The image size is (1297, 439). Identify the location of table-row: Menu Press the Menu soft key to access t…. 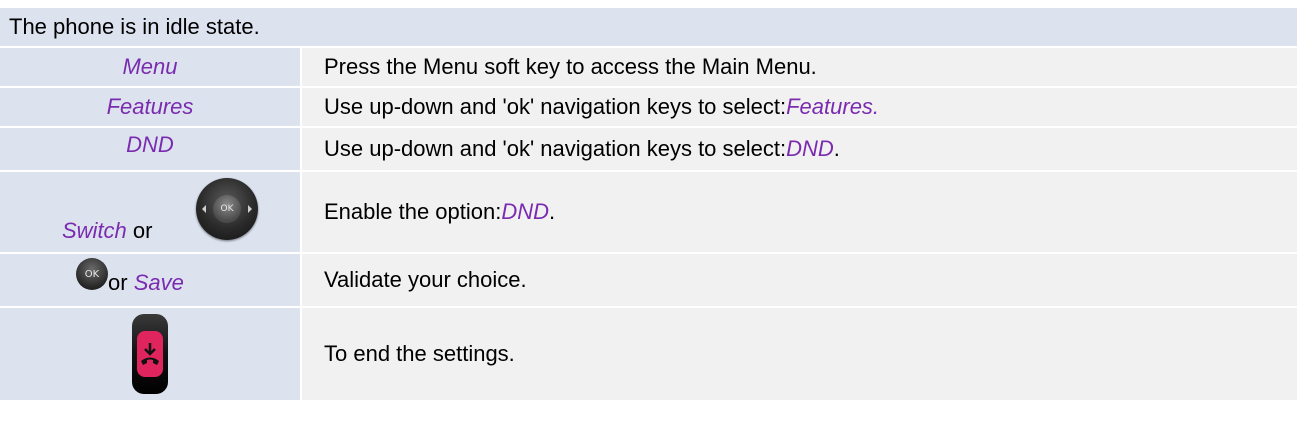
(648, 66).